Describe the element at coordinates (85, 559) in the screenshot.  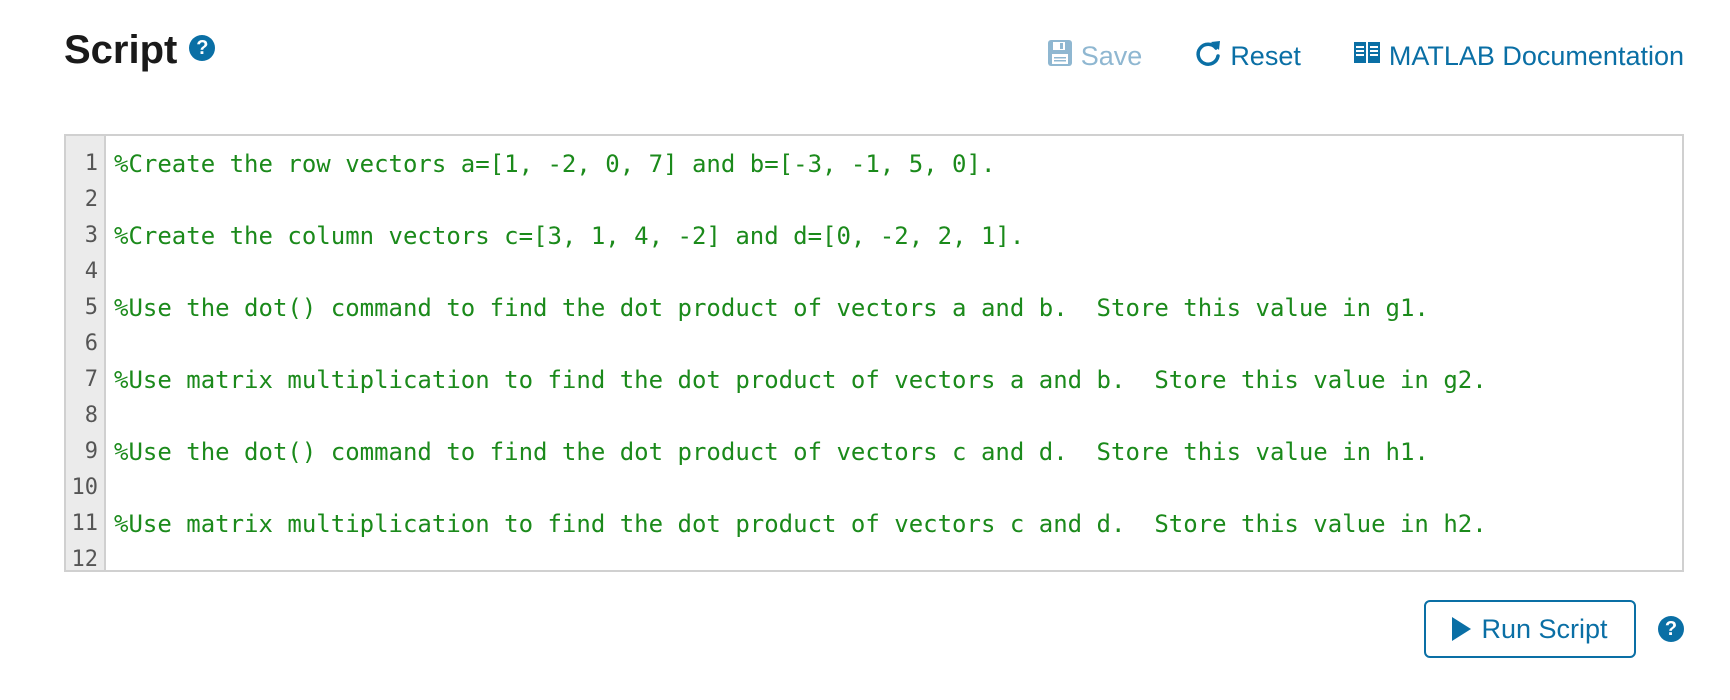
I see `line-number: 12` at that location.